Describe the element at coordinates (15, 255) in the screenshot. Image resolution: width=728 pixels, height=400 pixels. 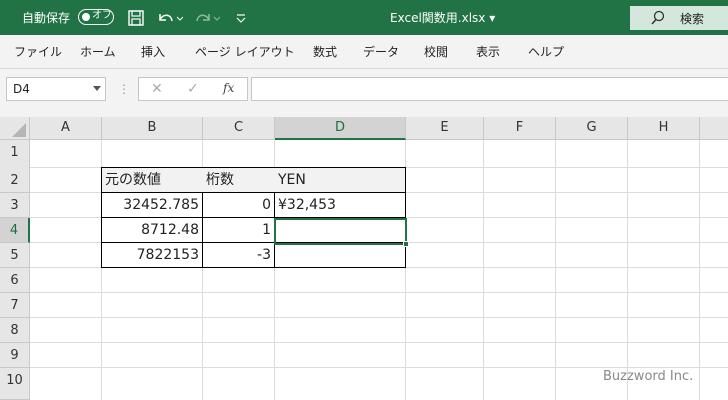
I see `row-header-5: 5` at that location.